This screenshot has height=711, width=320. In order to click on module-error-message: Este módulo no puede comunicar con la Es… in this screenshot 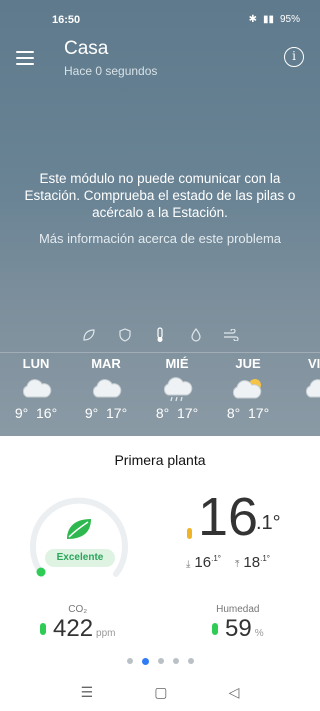, I will do `click(160, 195)`.